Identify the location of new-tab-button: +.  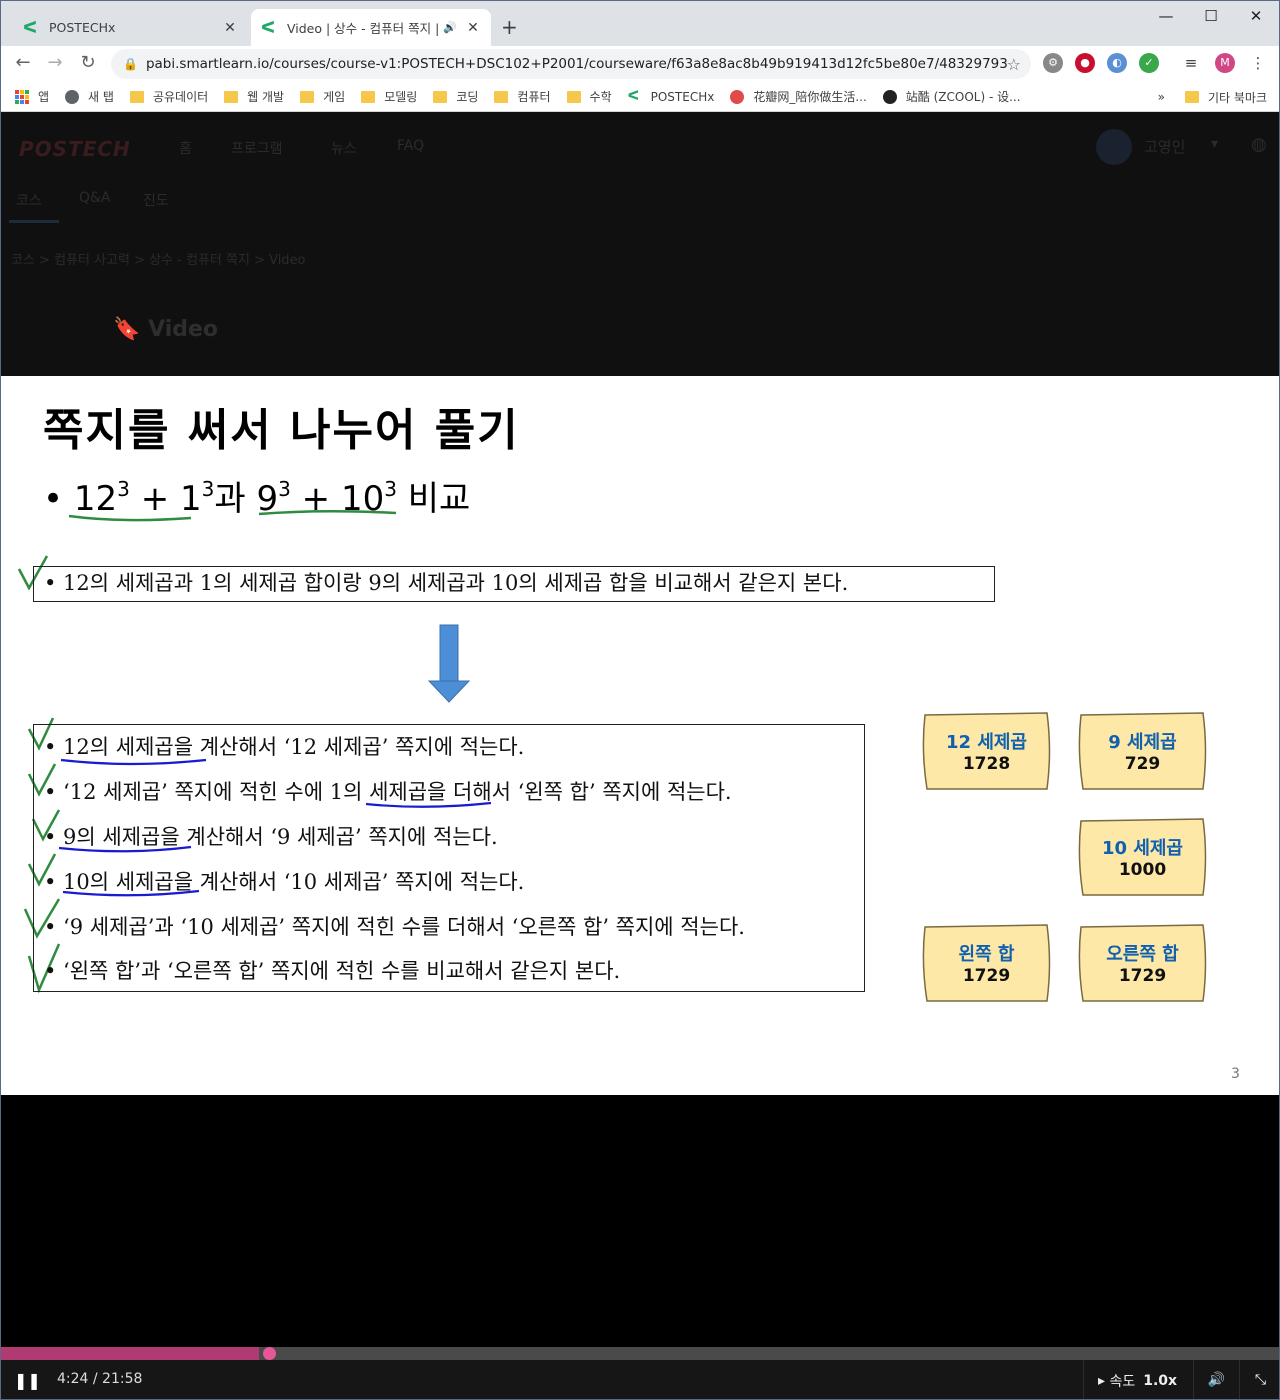
(509, 27).